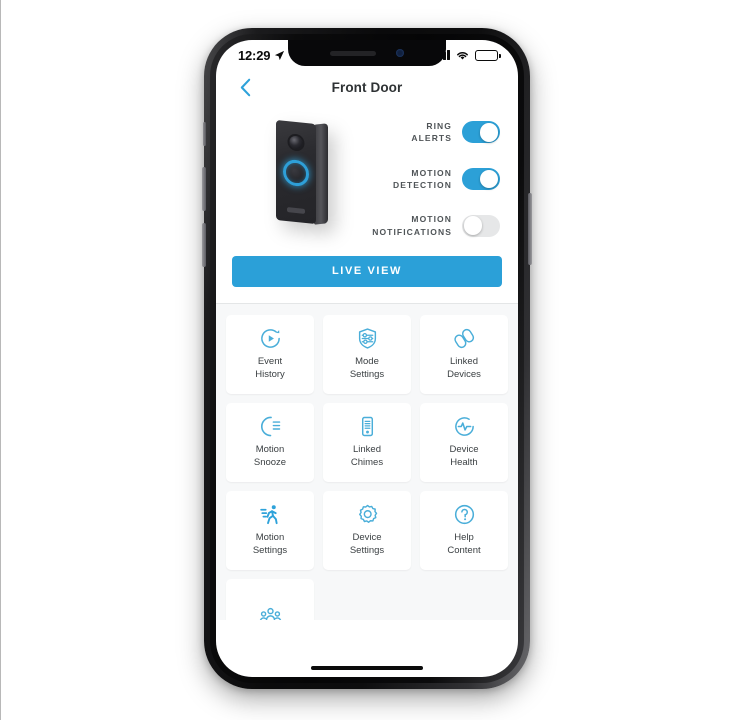  What do you see at coordinates (270, 544) in the screenshot?
I see `tile-label: Motion Settings` at bounding box center [270, 544].